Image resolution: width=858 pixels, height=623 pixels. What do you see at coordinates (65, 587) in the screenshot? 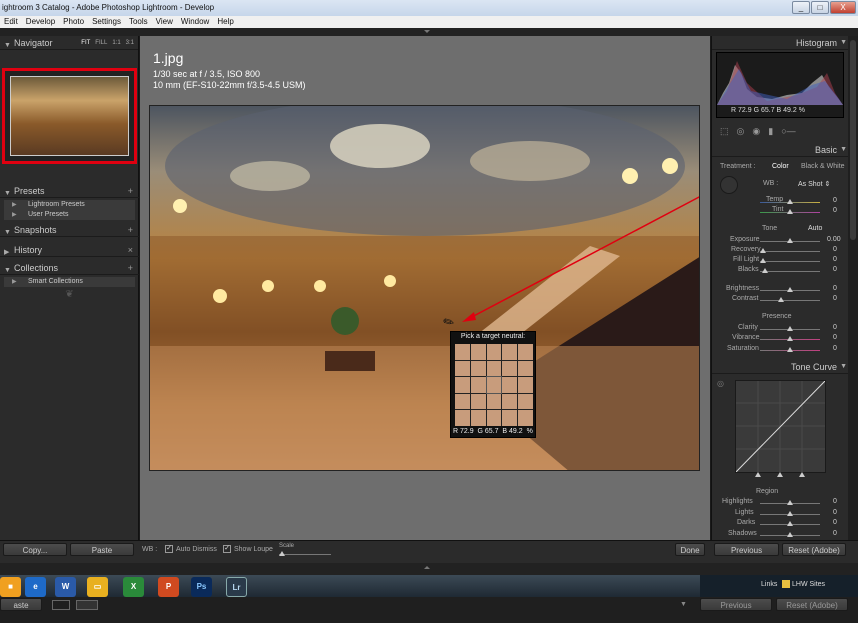
I see `word-icon: W` at bounding box center [65, 587].